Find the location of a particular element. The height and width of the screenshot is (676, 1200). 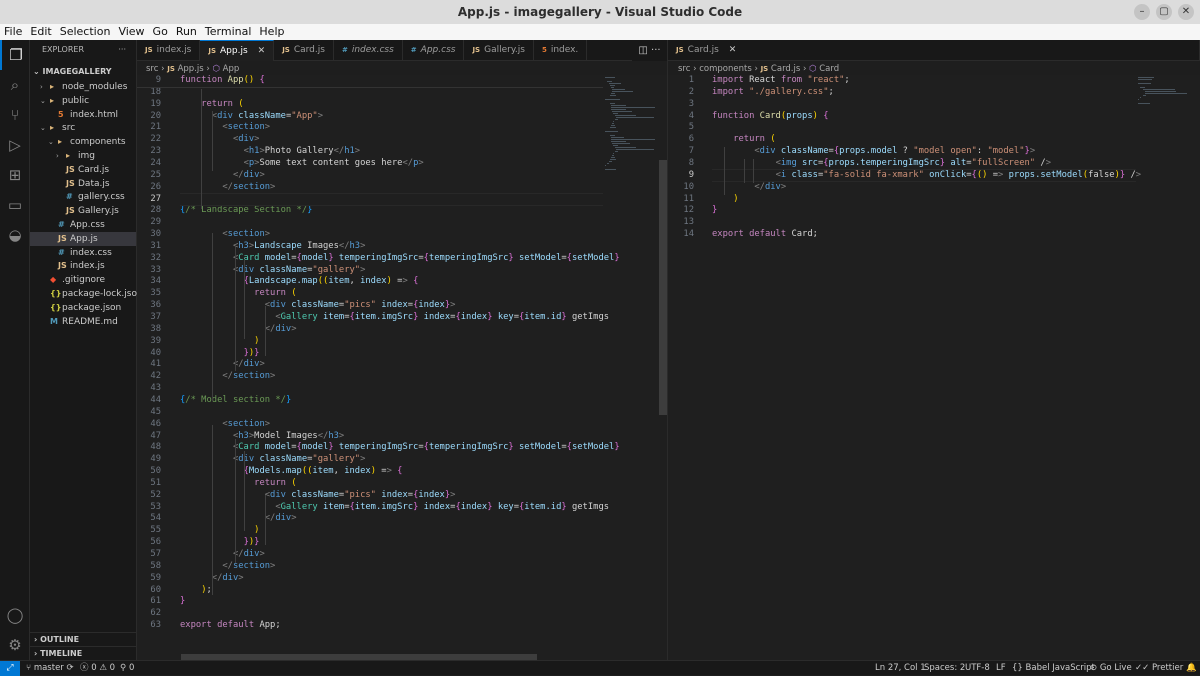

split-editor-icon: ◫ ··· is located at coordinates (649, 50).